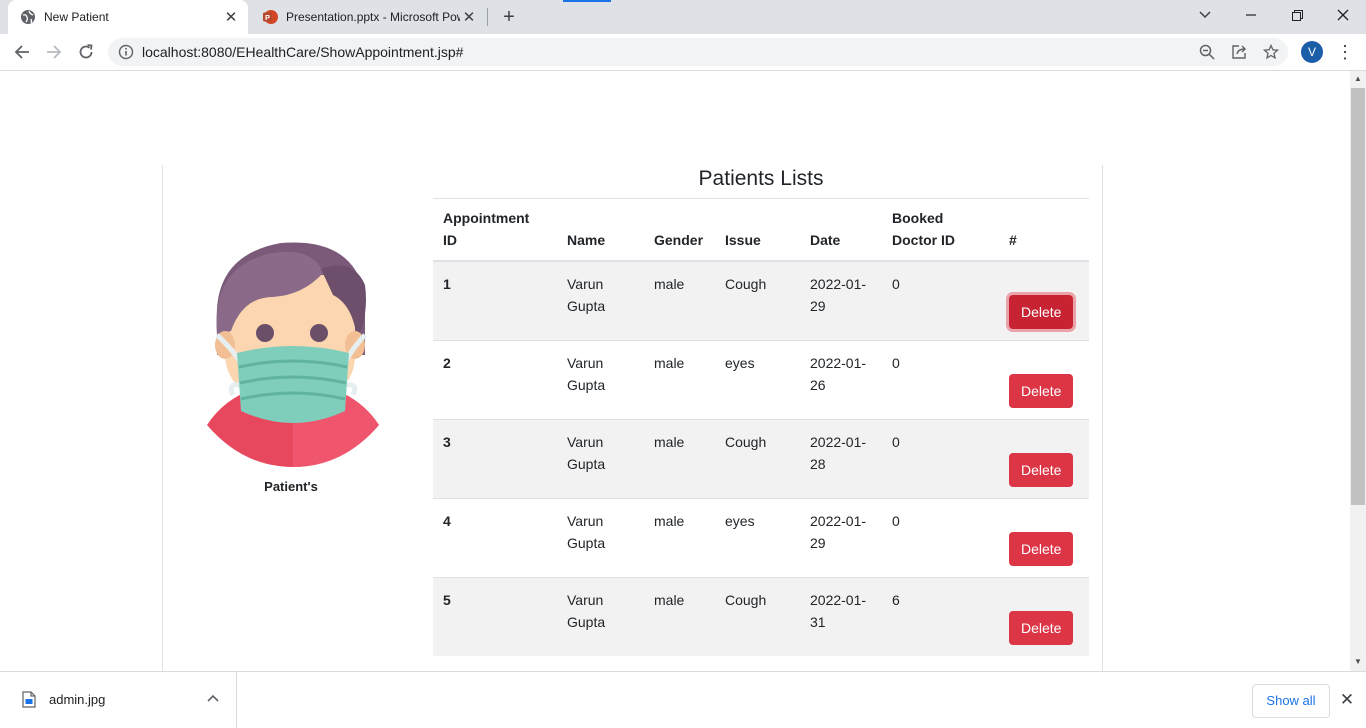 Image resolution: width=1366 pixels, height=728 pixels. I want to click on powerpoint-icon: P, so click(270, 17).